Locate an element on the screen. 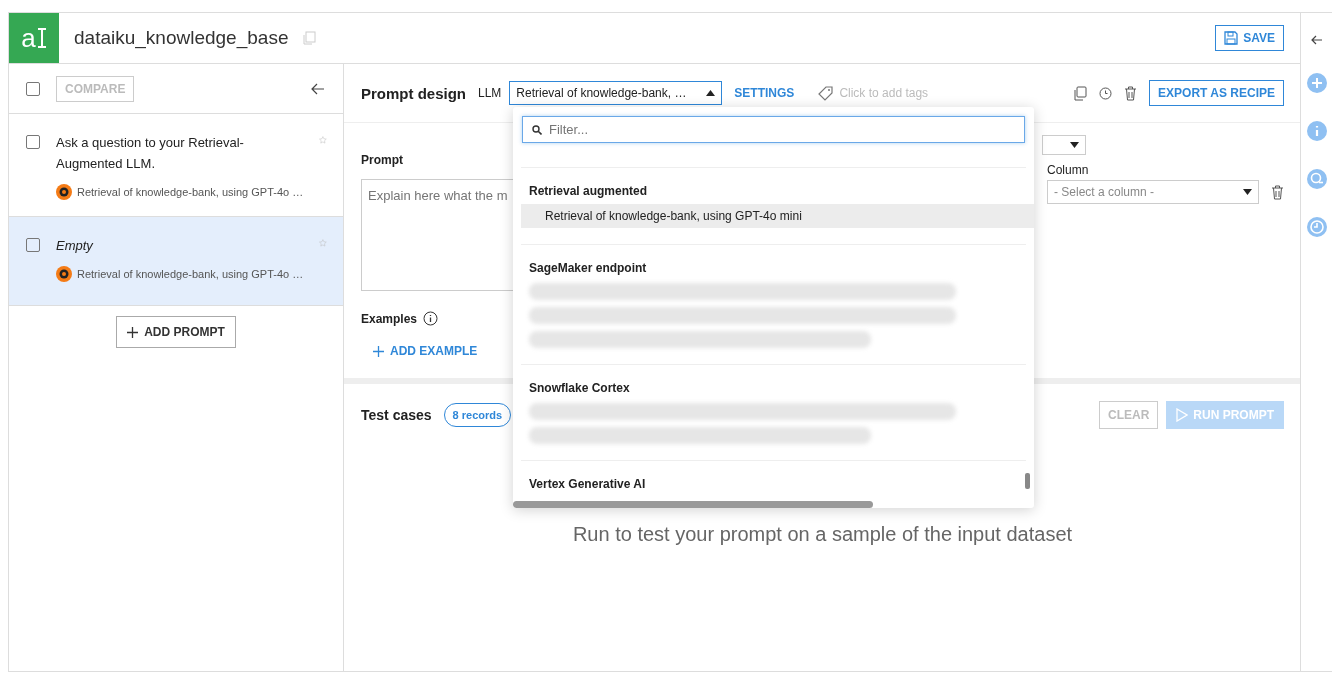 The width and height of the screenshot is (1332, 673). section-title: Prompt design is located at coordinates (413, 93).